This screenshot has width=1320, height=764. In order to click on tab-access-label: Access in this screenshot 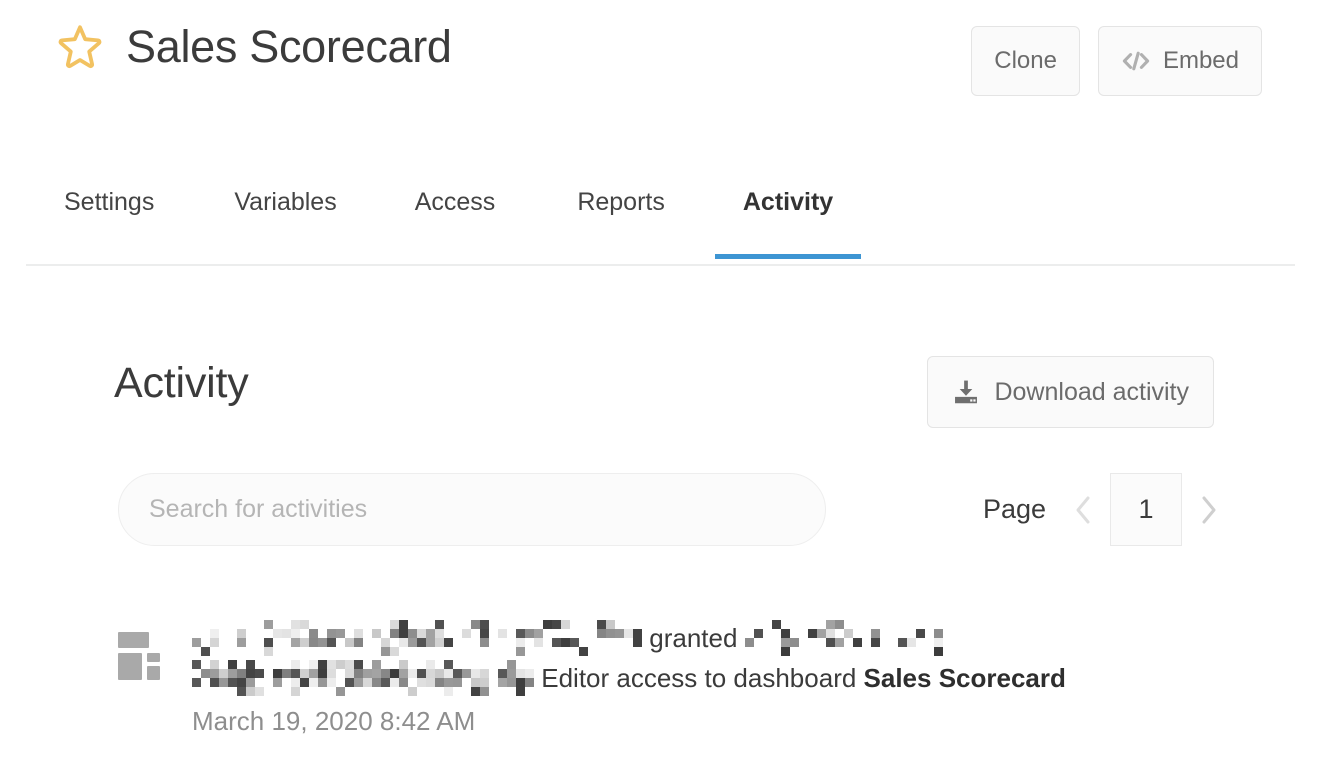, I will do `click(455, 202)`.